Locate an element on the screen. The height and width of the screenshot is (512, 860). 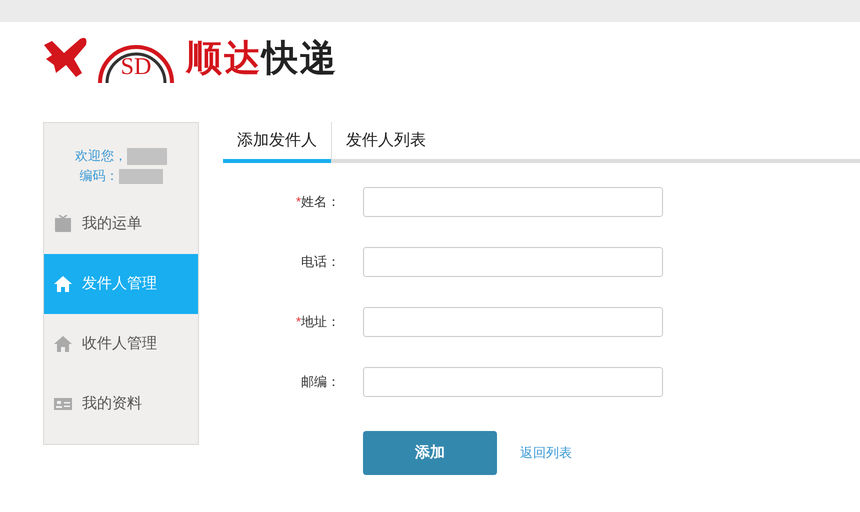
welcome-text: 欢迎您， is located at coordinates (101, 156).